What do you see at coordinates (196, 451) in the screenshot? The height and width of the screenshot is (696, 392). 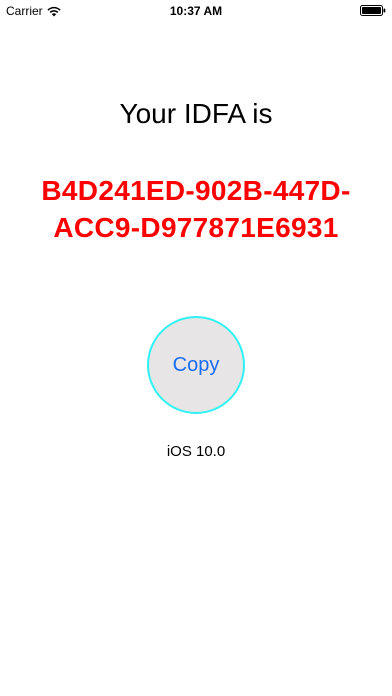 I see `ios-version-label: iOS 10.0` at bounding box center [196, 451].